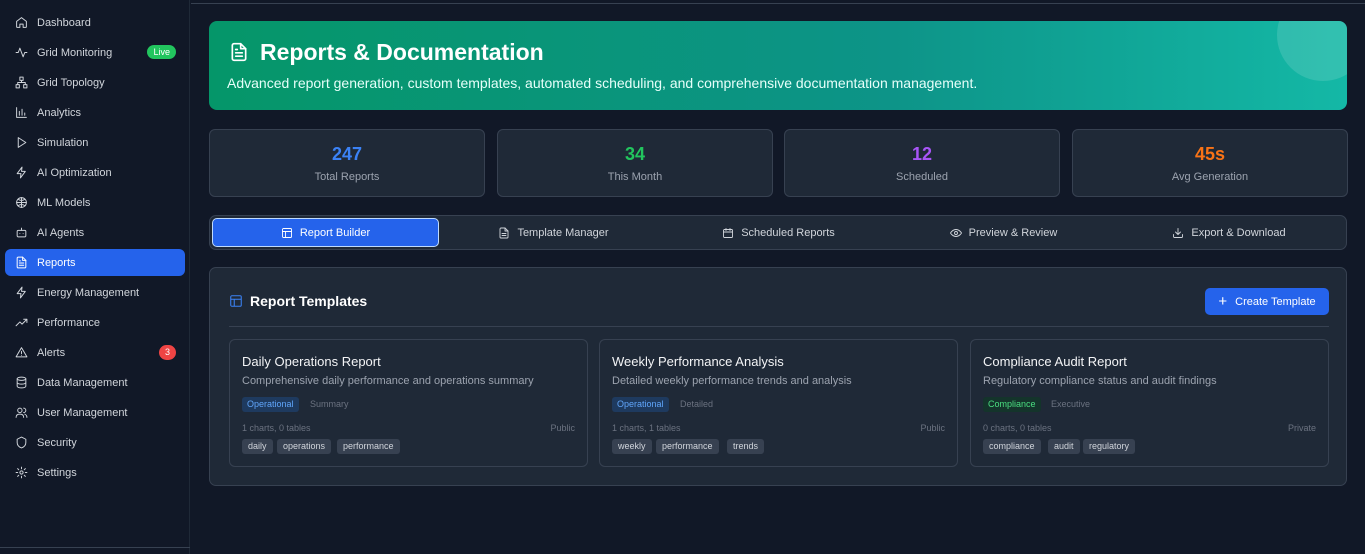  Describe the element at coordinates (95, 322) in the screenshot. I see `sidebar-item-performance: Performance` at that location.